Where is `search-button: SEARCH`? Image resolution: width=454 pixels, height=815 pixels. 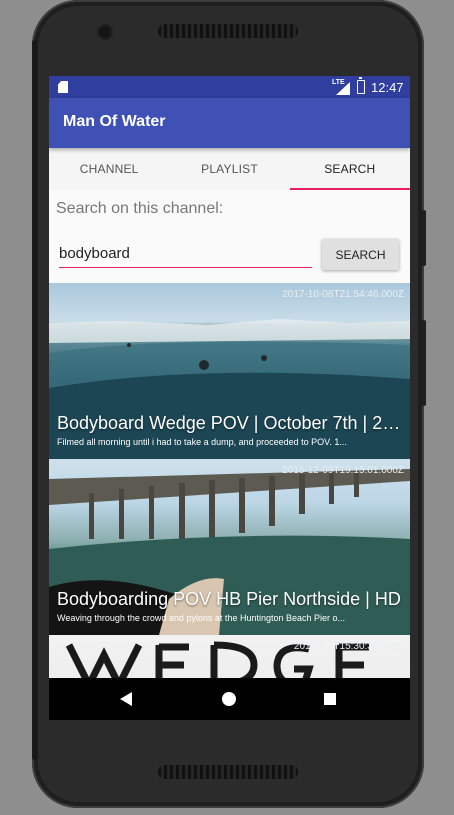 search-button: SEARCH is located at coordinates (360, 254).